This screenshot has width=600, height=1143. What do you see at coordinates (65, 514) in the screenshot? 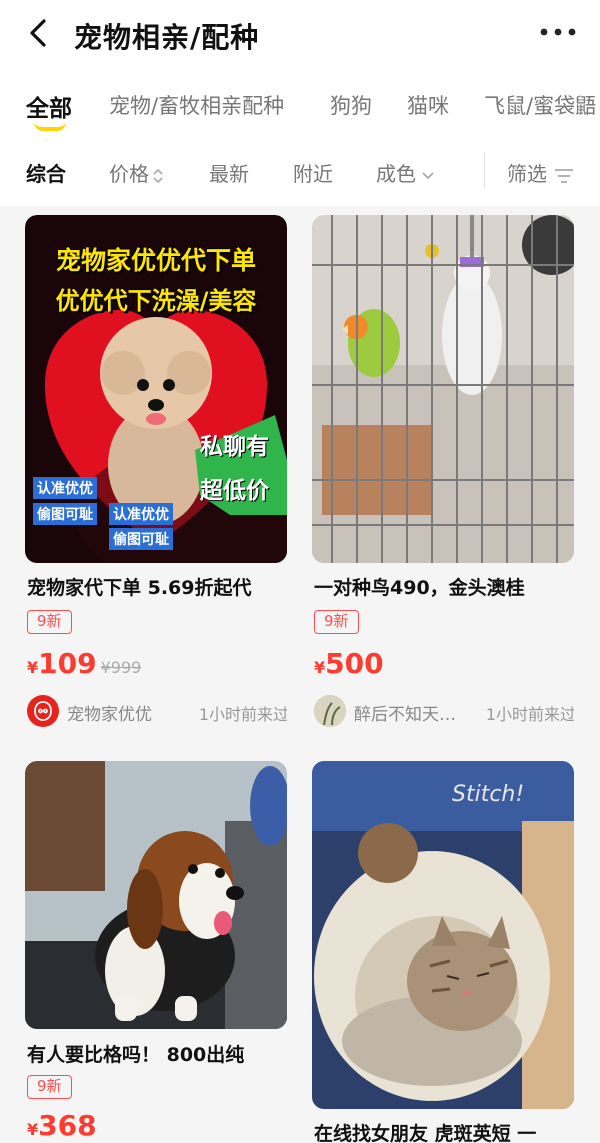
I see `watermark-1b: 偷图可耻` at bounding box center [65, 514].